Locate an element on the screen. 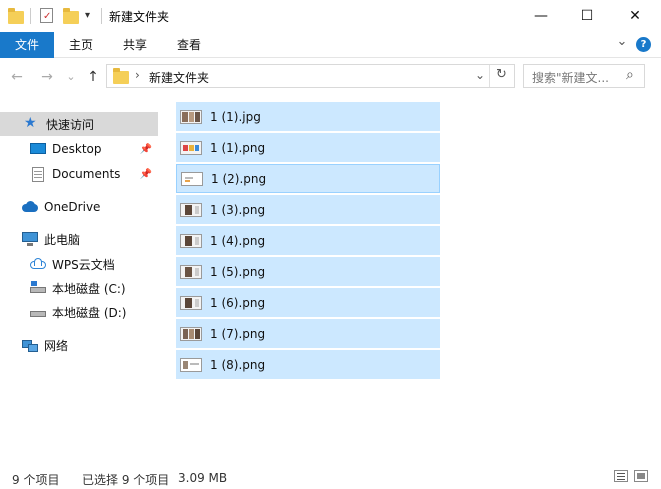  selection-size: 3.09 MB is located at coordinates (203, 478).